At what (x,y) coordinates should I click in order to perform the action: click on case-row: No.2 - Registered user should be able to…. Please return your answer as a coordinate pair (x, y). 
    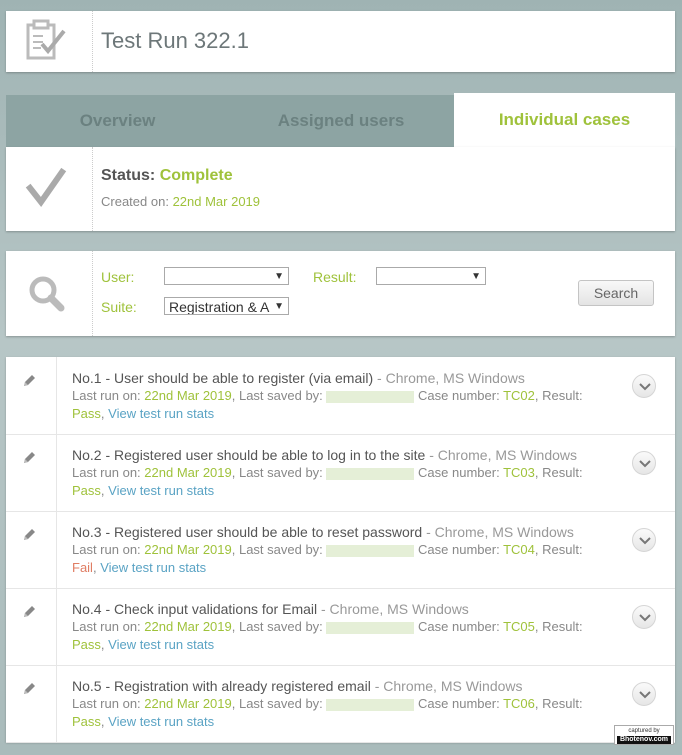
    Looking at the image, I should click on (340, 473).